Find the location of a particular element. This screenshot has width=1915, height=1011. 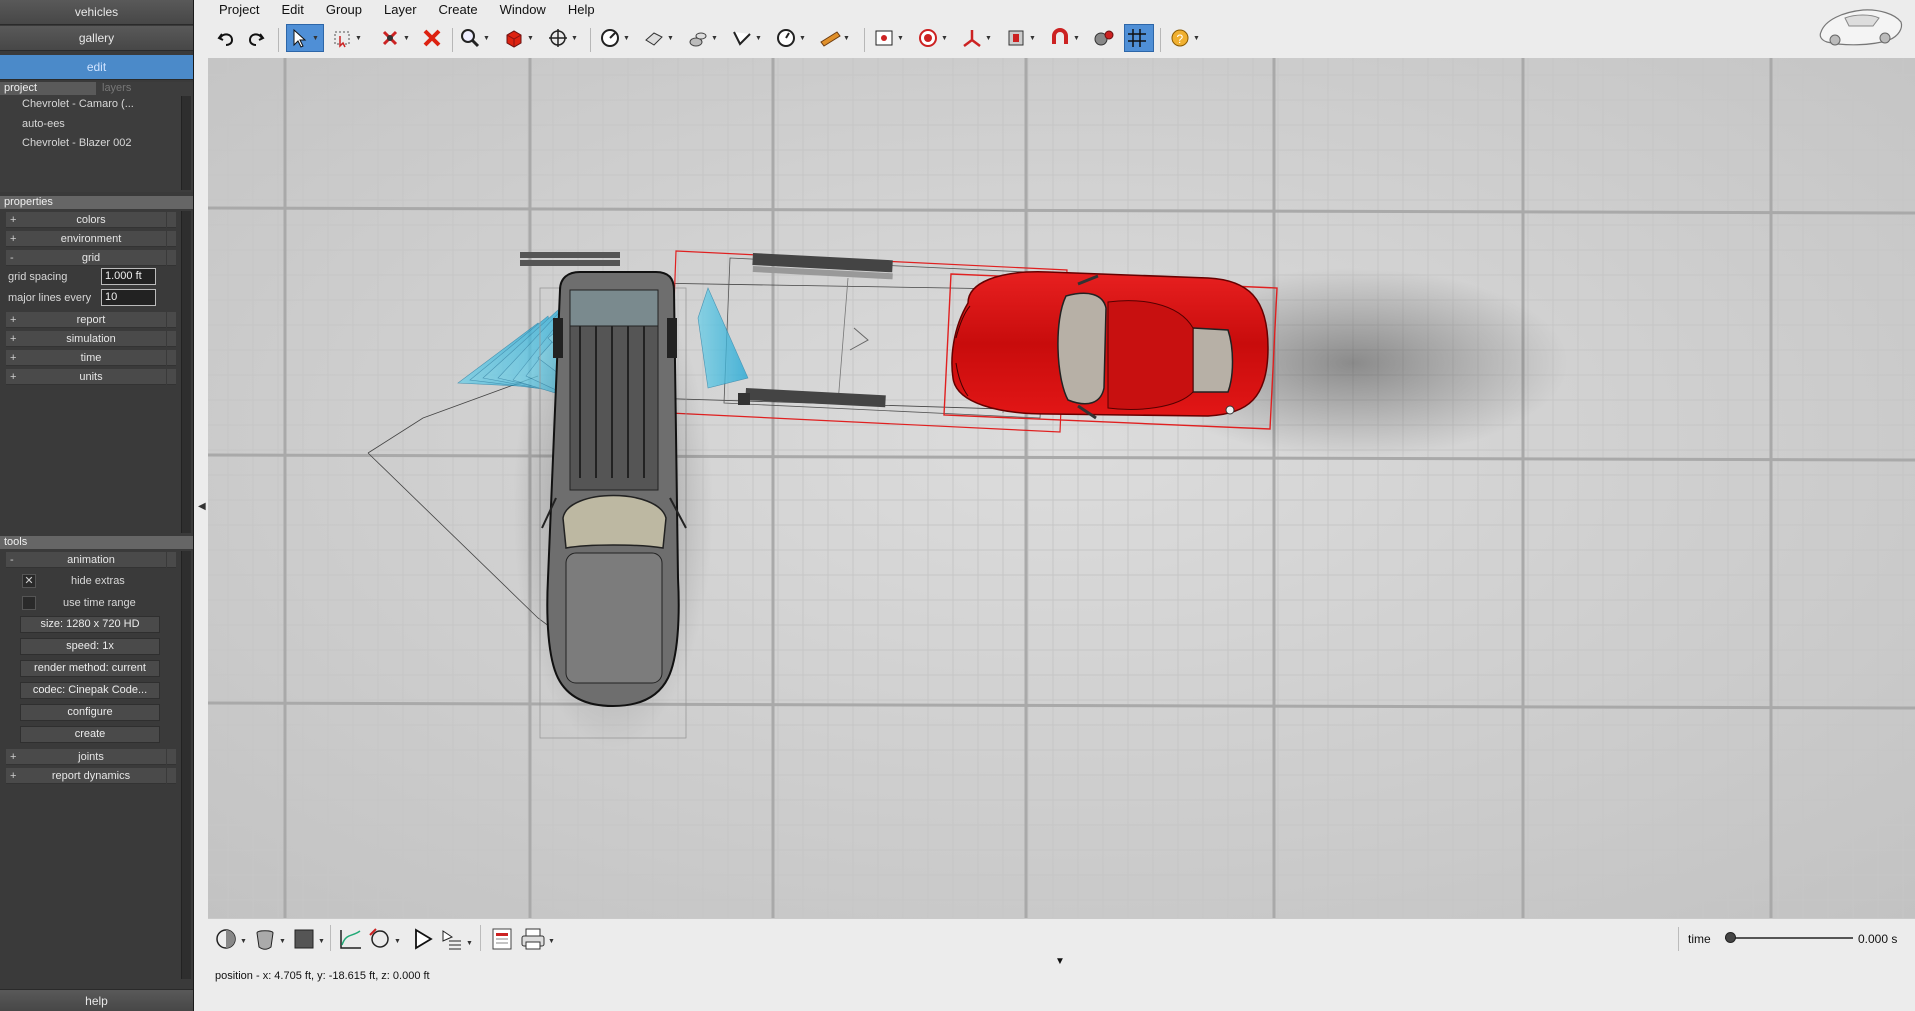

axis-button: ▼ is located at coordinates (979, 38).